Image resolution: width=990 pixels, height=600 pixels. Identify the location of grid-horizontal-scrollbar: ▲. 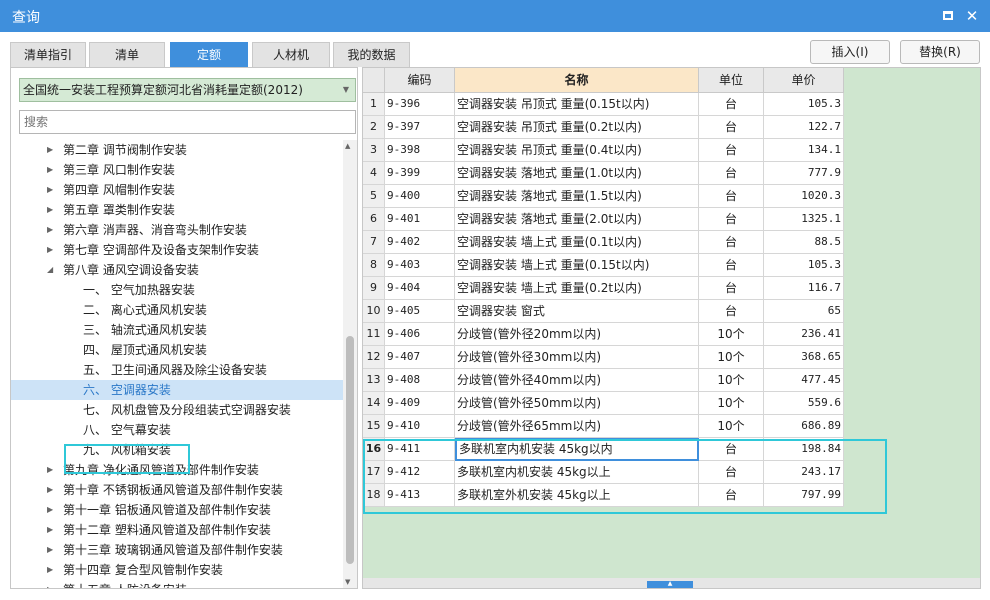
(671, 583).